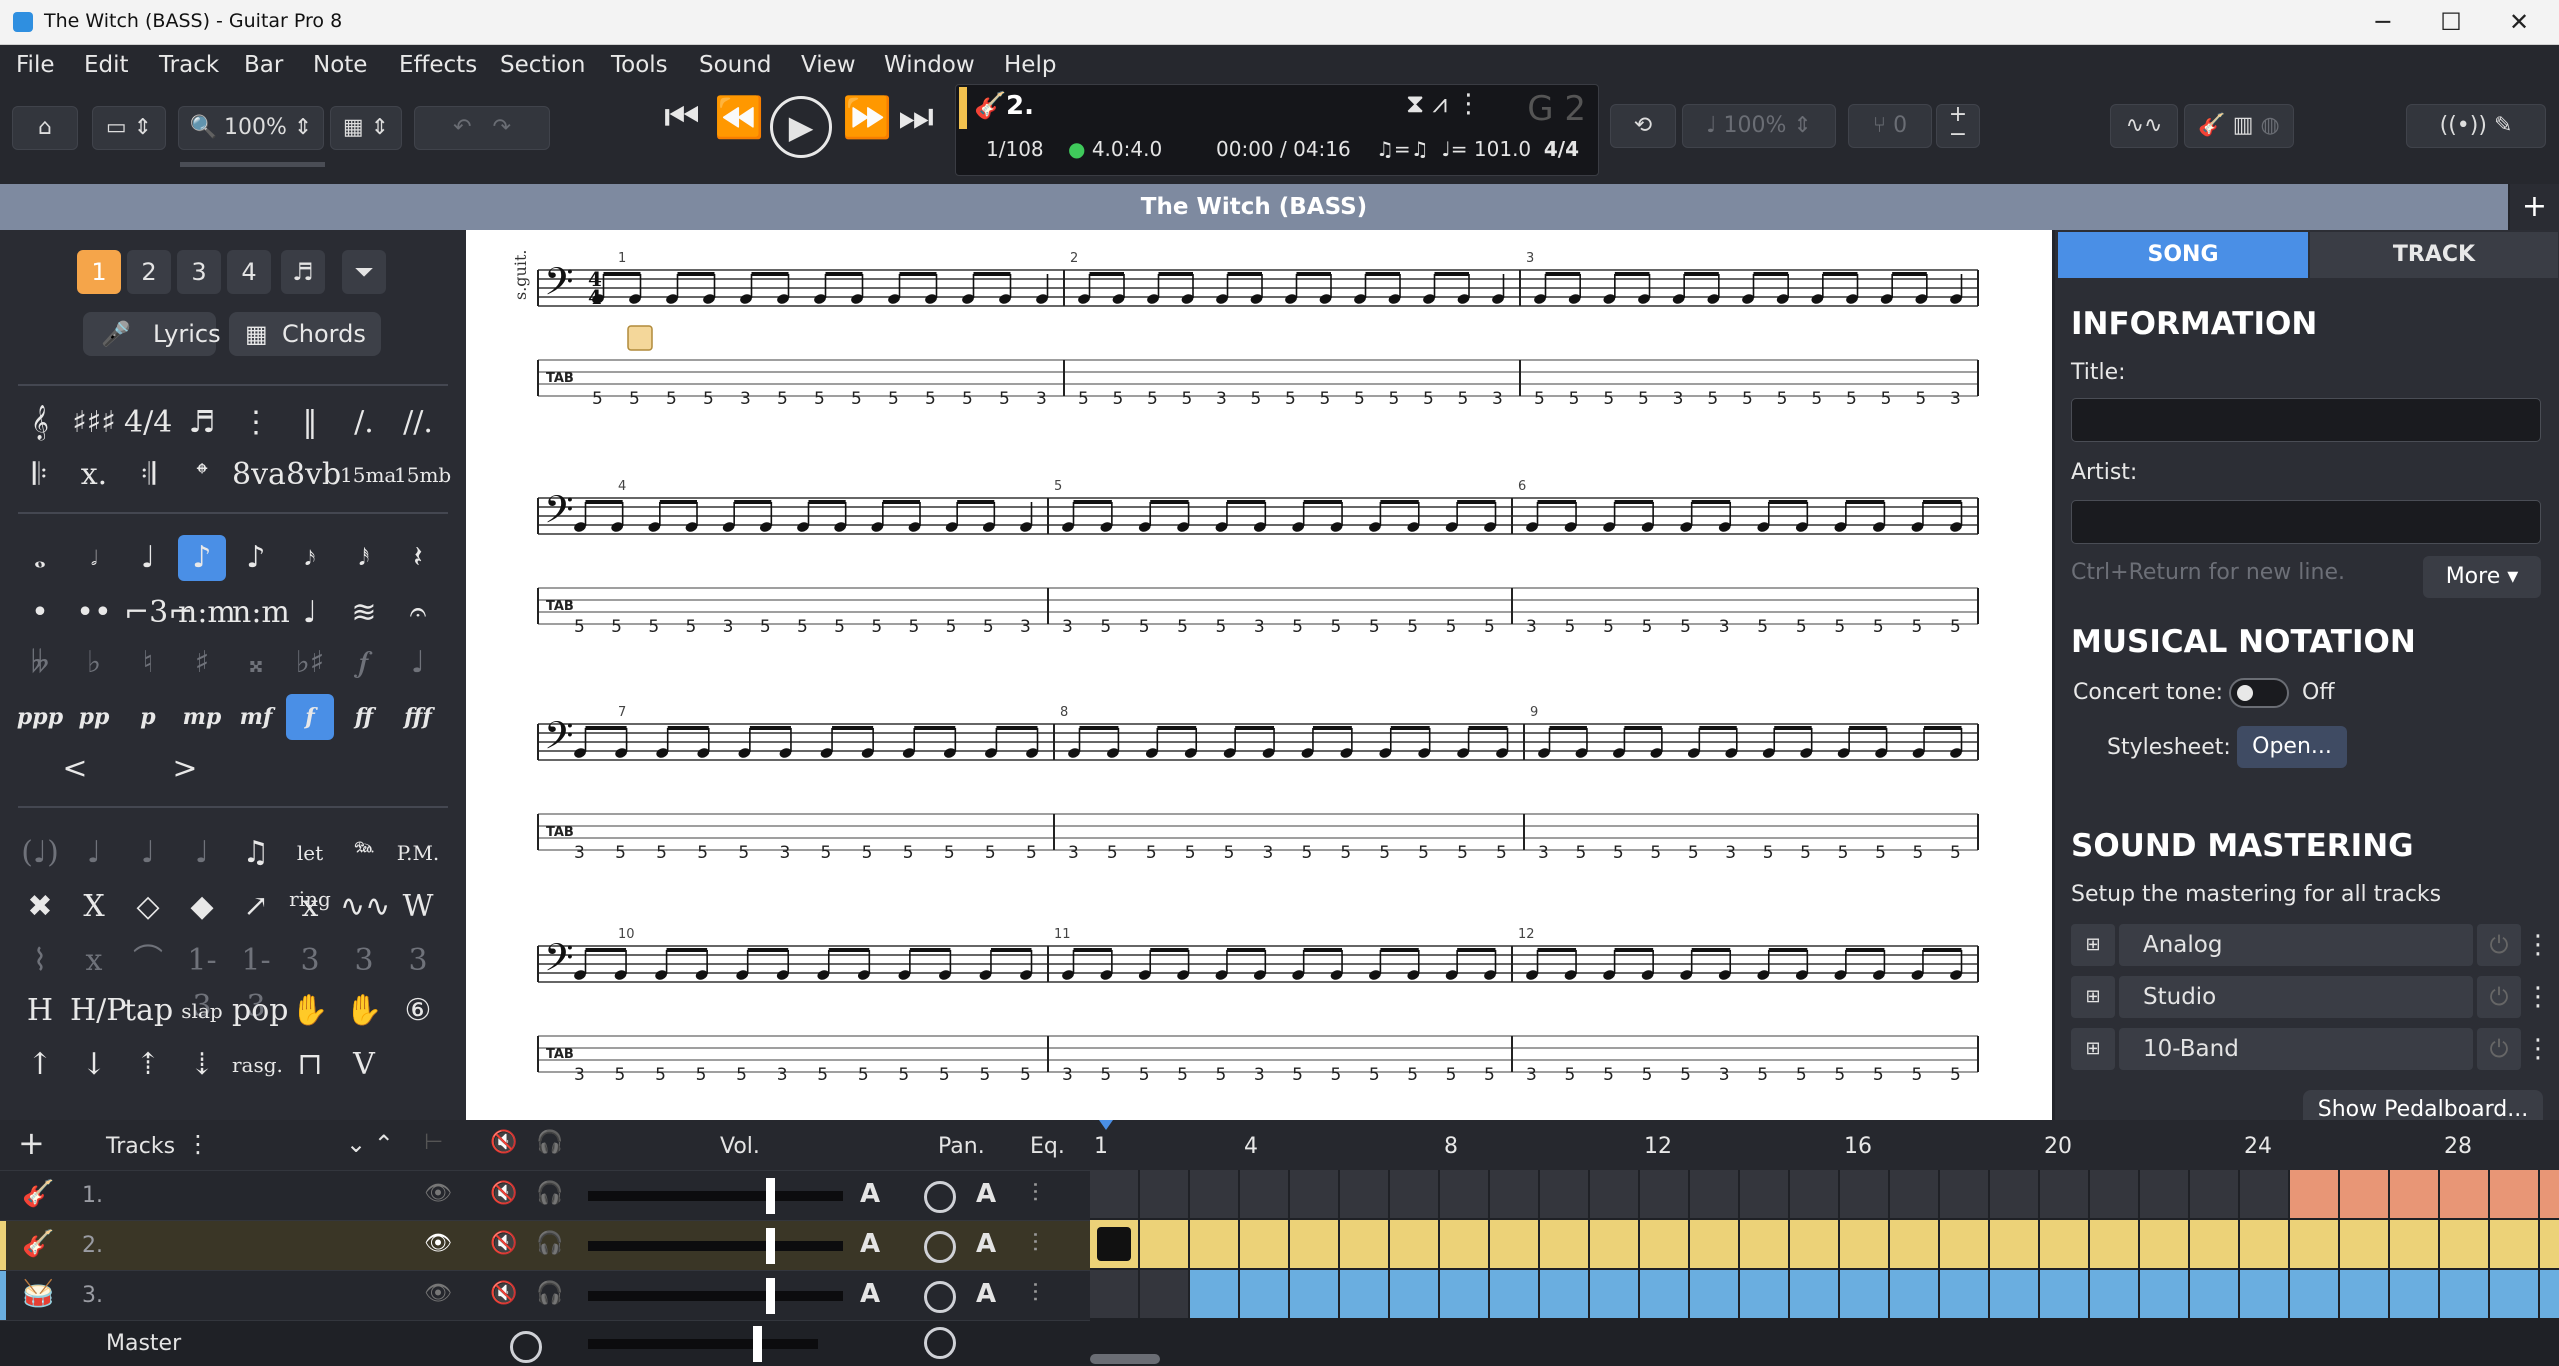  I want to click on stroke-symbol-fx5-4: rasg., so click(257, 1065).